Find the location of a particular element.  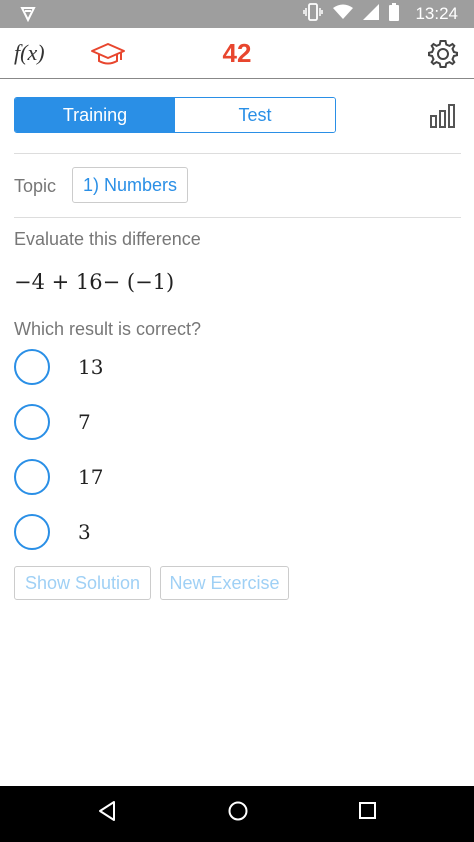

back-icon is located at coordinates (107, 813).